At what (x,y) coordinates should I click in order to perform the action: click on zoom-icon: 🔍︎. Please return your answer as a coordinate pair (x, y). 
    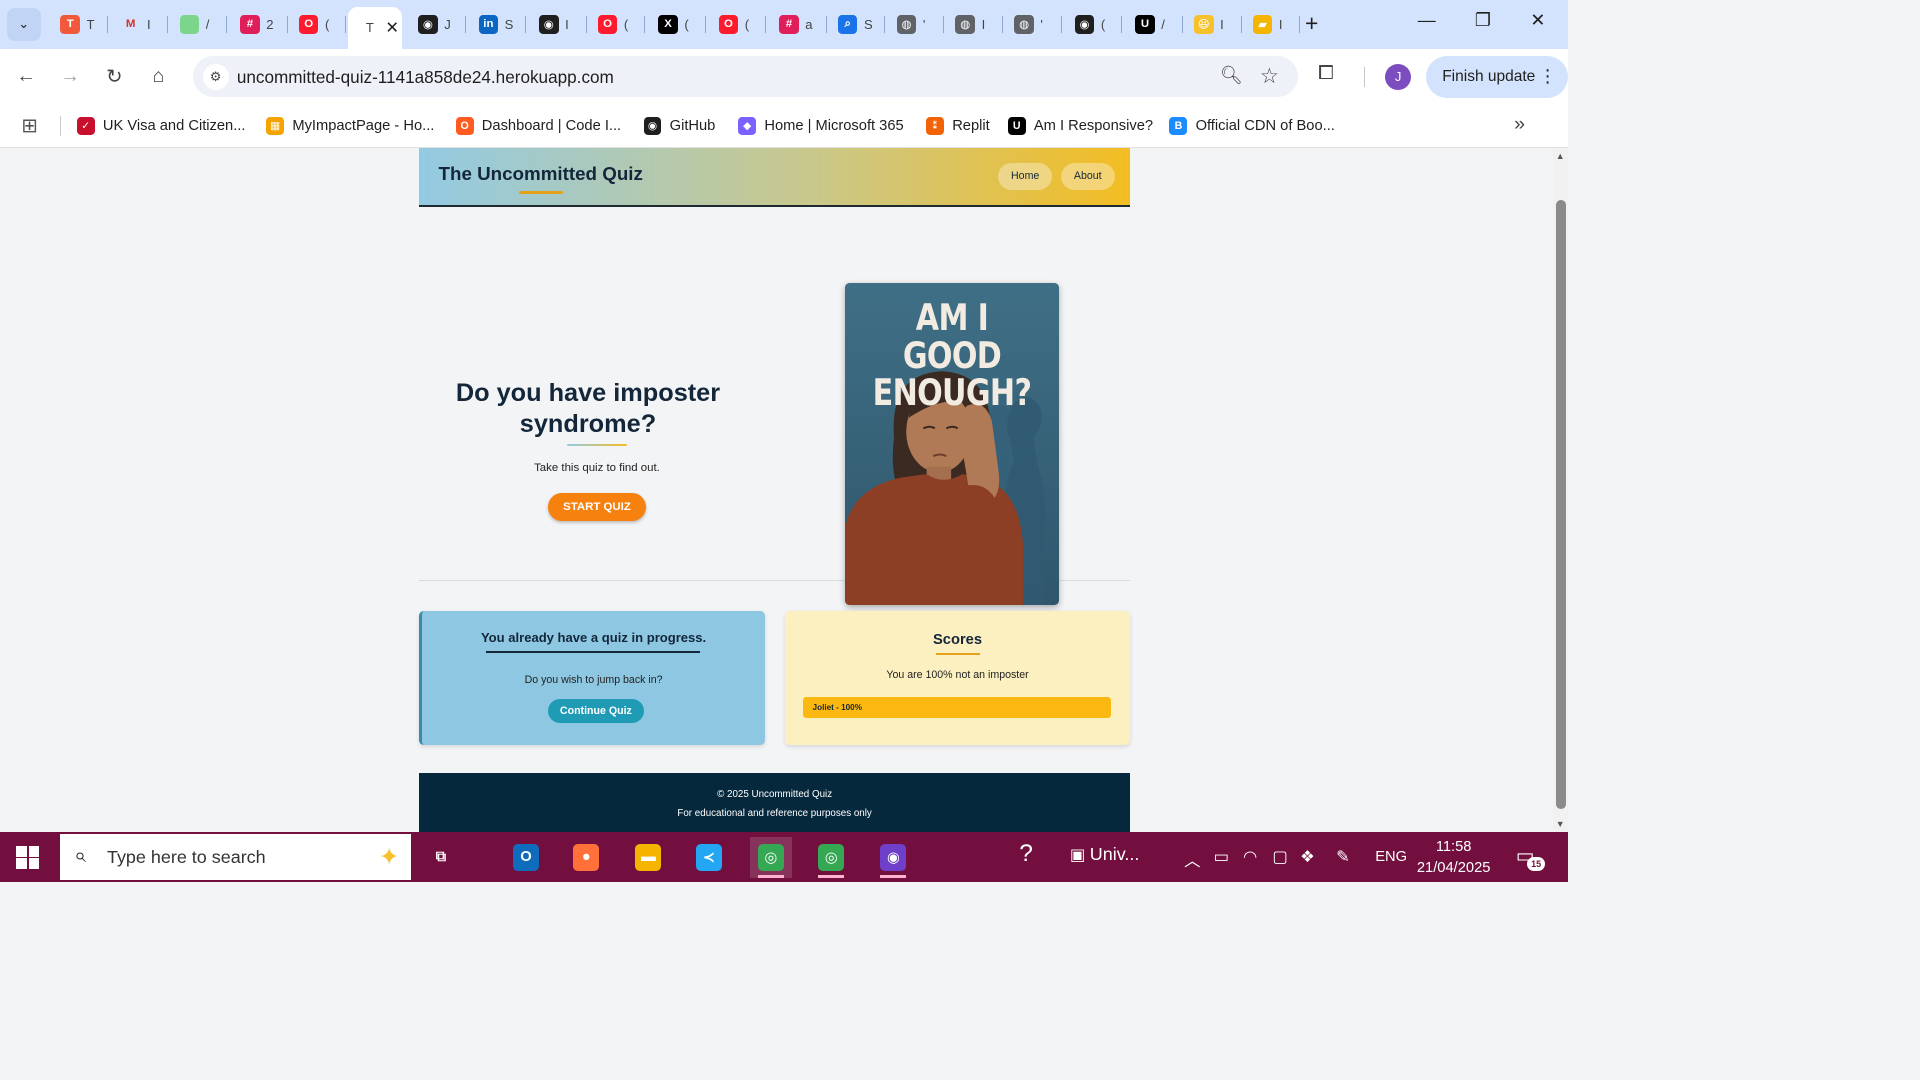
    Looking at the image, I should click on (1231, 75).